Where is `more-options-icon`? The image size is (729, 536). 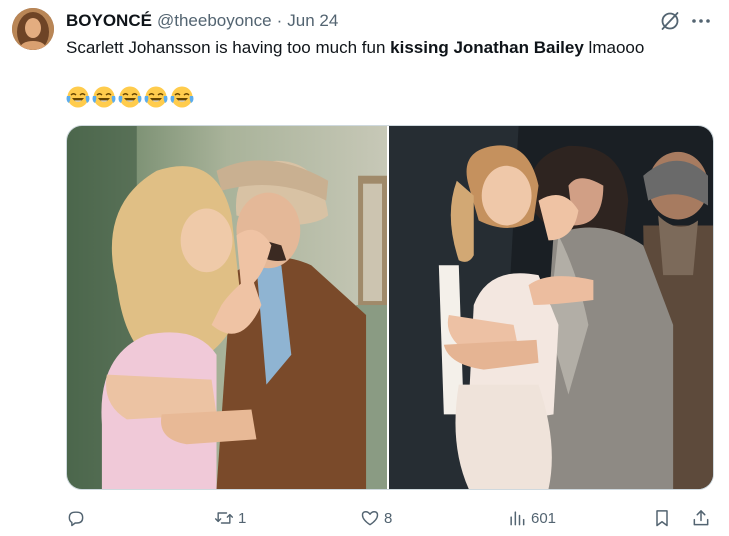 more-options-icon is located at coordinates (701, 21).